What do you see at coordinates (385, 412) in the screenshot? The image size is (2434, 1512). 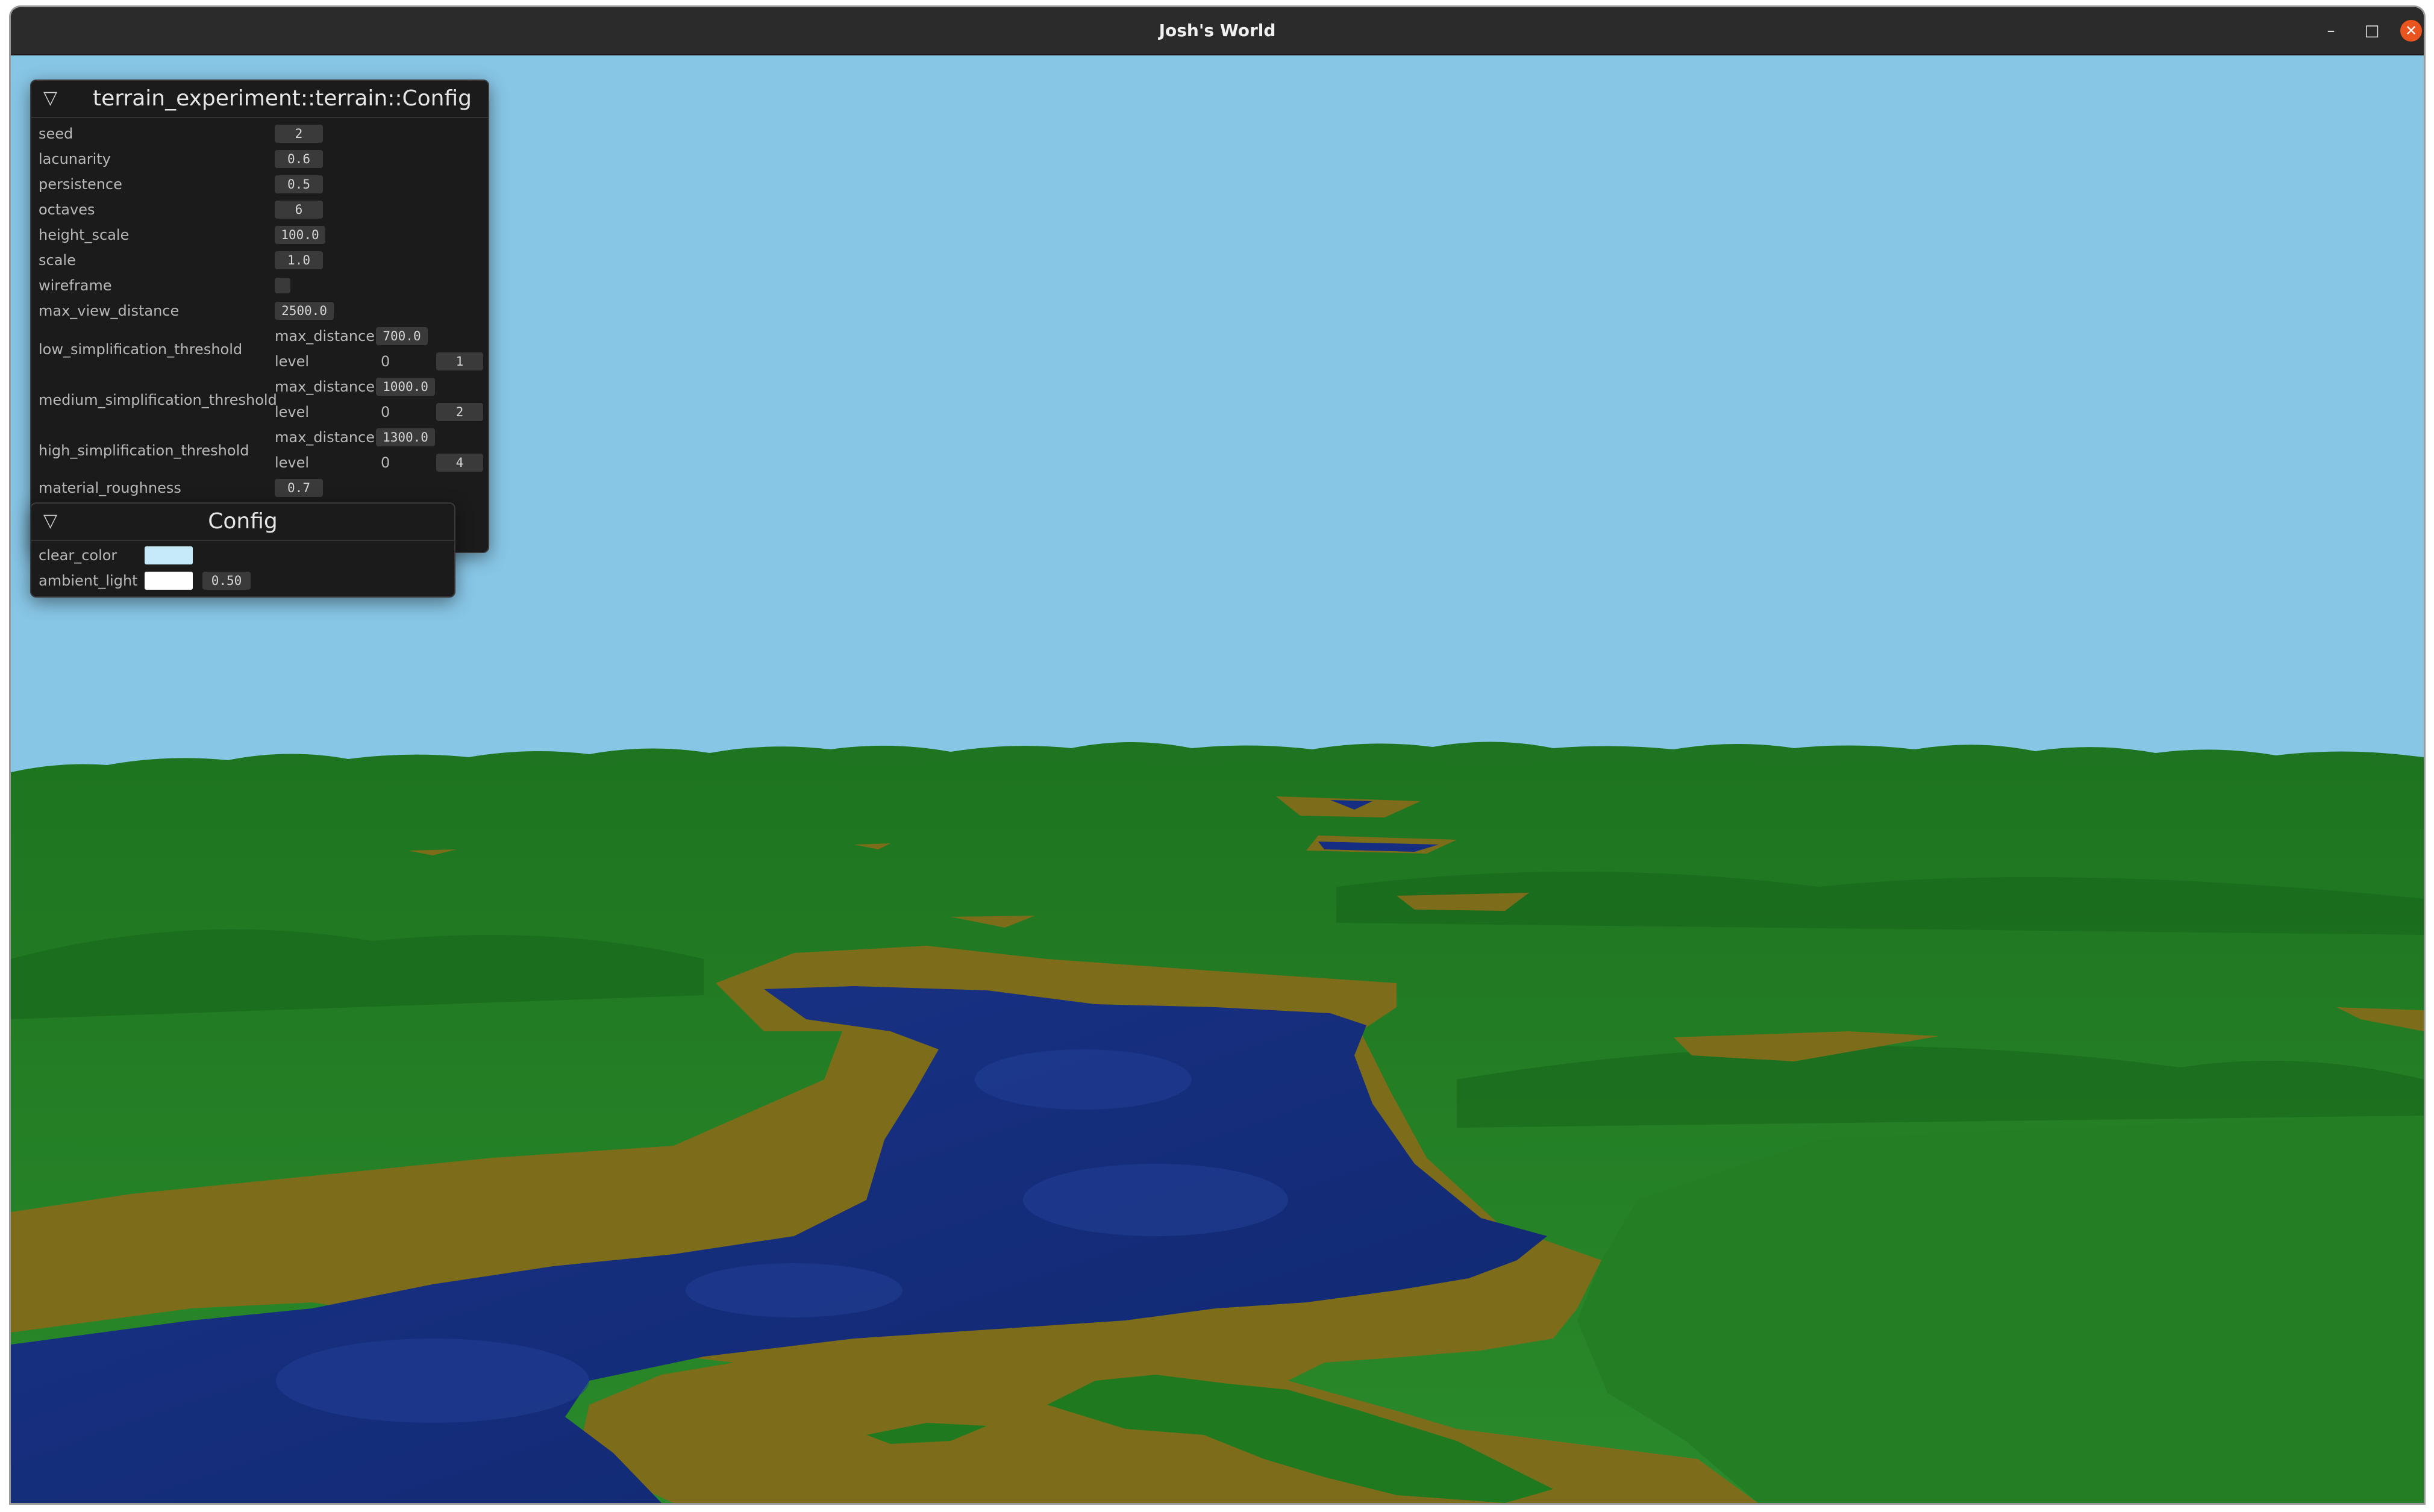 I see `medium-level-min: 0` at bounding box center [385, 412].